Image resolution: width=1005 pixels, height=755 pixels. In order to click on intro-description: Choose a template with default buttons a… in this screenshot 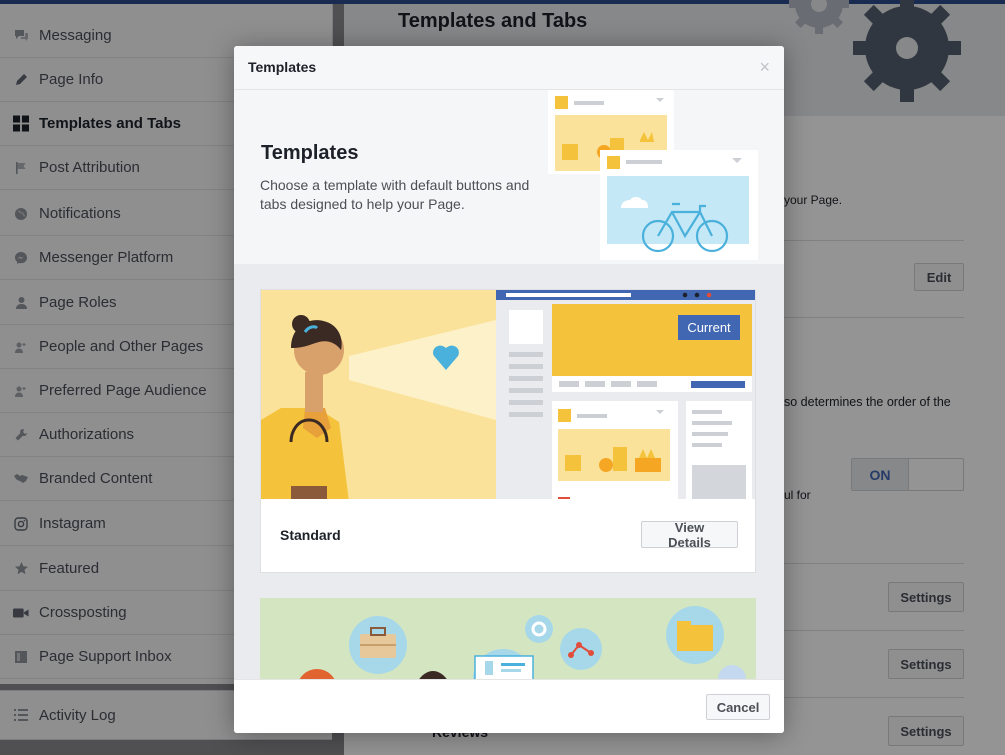, I will do `click(395, 194)`.